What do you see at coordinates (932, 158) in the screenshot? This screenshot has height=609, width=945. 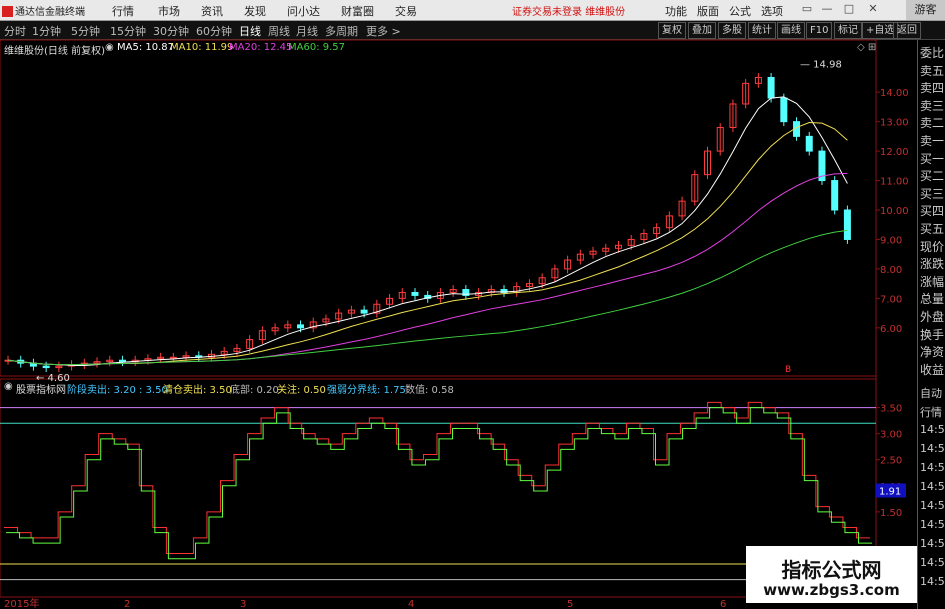 I see `quote-field-6: 买一` at bounding box center [932, 158].